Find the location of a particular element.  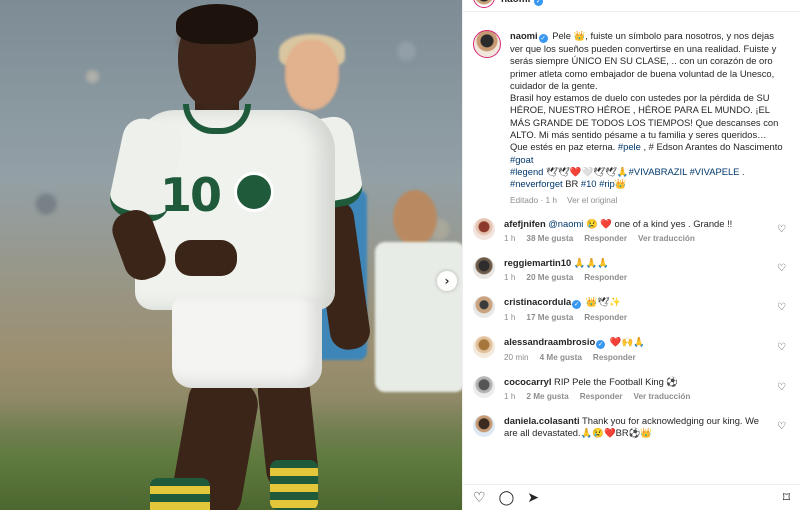

comment-meta: 1 h 38 Me gusta Responder Ver traducción is located at coordinates (638, 239).